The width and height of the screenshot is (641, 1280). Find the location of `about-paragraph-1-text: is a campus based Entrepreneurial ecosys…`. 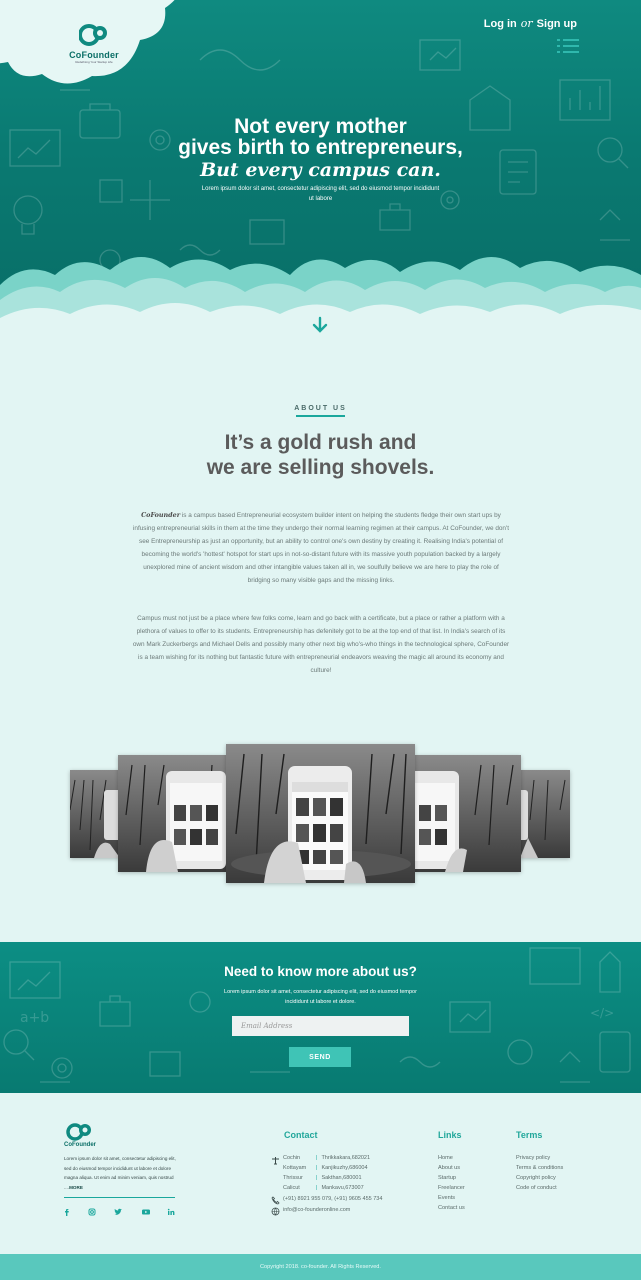

about-paragraph-1-text: is a campus based Entrepreneurial ecosys… is located at coordinates (321, 548).